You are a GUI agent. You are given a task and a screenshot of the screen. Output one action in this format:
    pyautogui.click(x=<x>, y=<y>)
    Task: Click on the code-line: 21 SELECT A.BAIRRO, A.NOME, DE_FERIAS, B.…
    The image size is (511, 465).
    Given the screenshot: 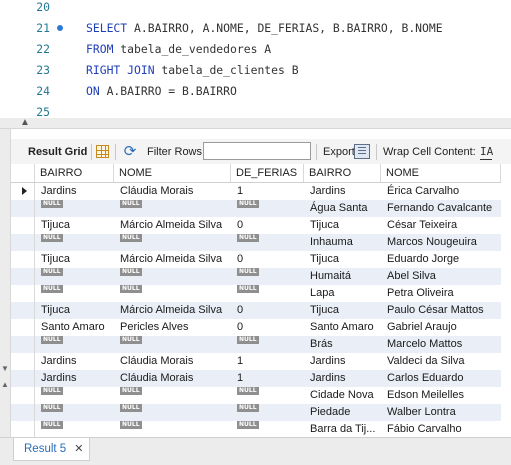 What is the action you would take?
    pyautogui.click(x=255, y=28)
    